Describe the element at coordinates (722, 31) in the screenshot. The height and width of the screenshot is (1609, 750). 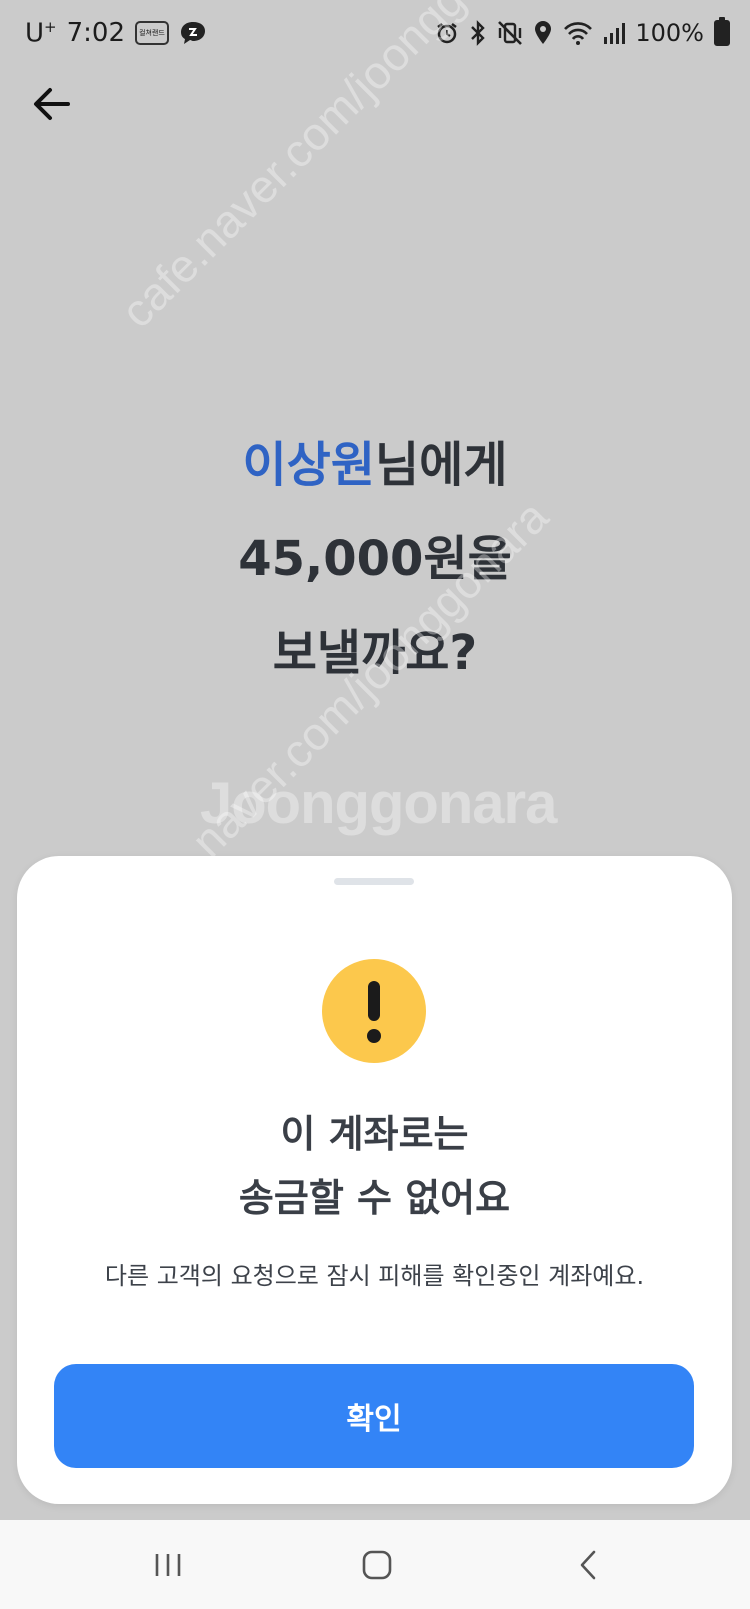
I see `battery-icon` at that location.